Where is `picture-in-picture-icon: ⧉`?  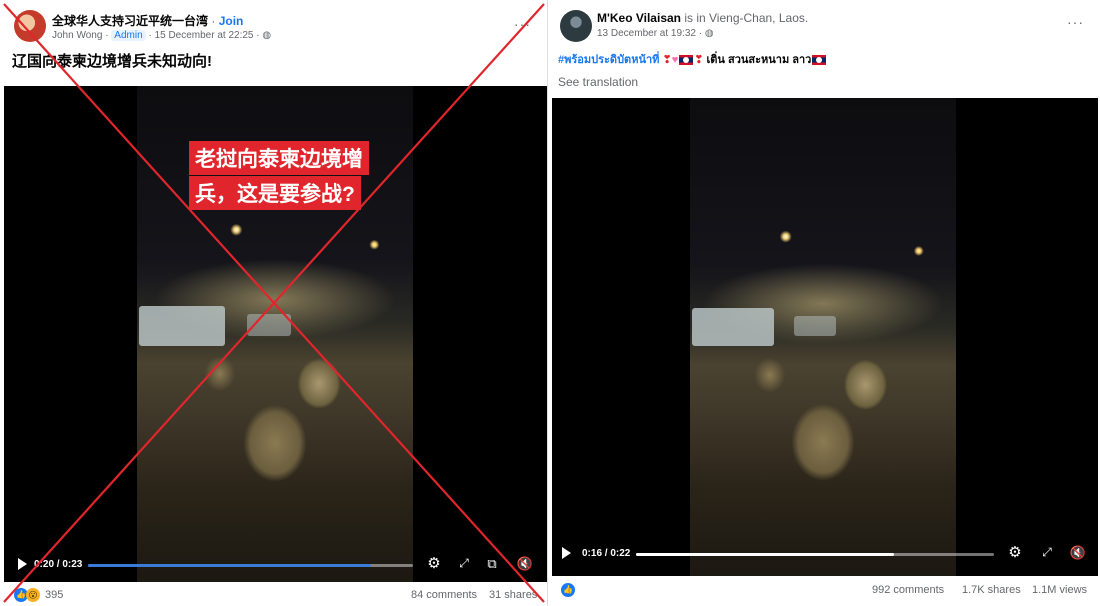 picture-in-picture-icon: ⧉ is located at coordinates (492, 563).